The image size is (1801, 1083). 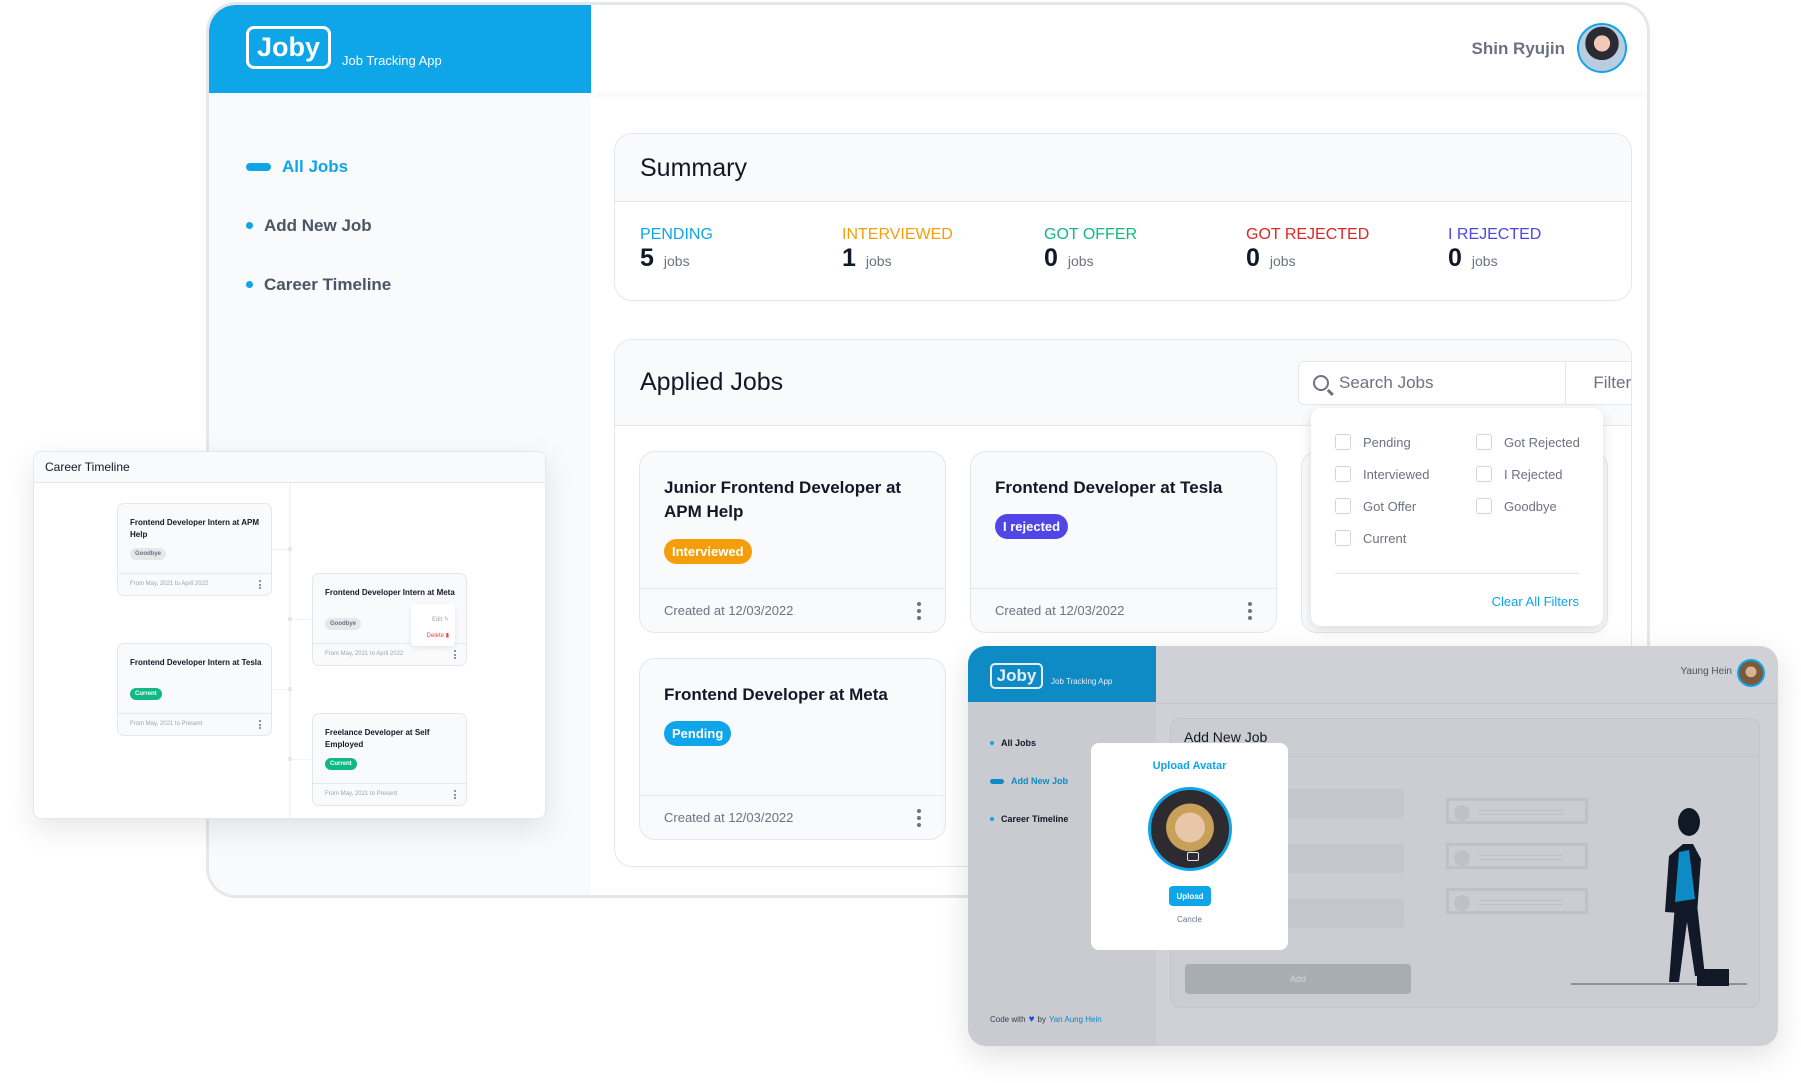 I want to click on filter-label: Current, so click(x=1385, y=538).